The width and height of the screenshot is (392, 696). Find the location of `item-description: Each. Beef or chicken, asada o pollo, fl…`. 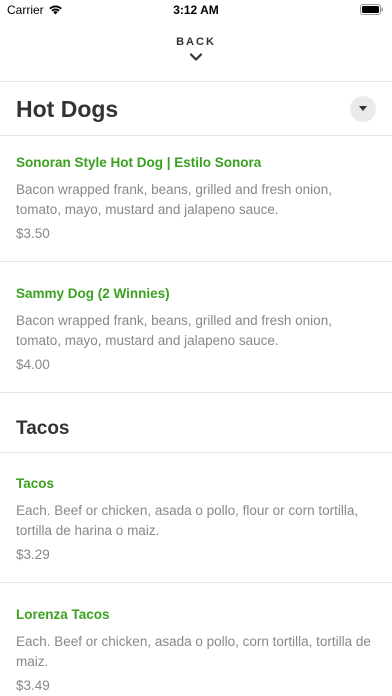

item-description: Each. Beef or chicken, asada o pollo, fl… is located at coordinates (187, 520).